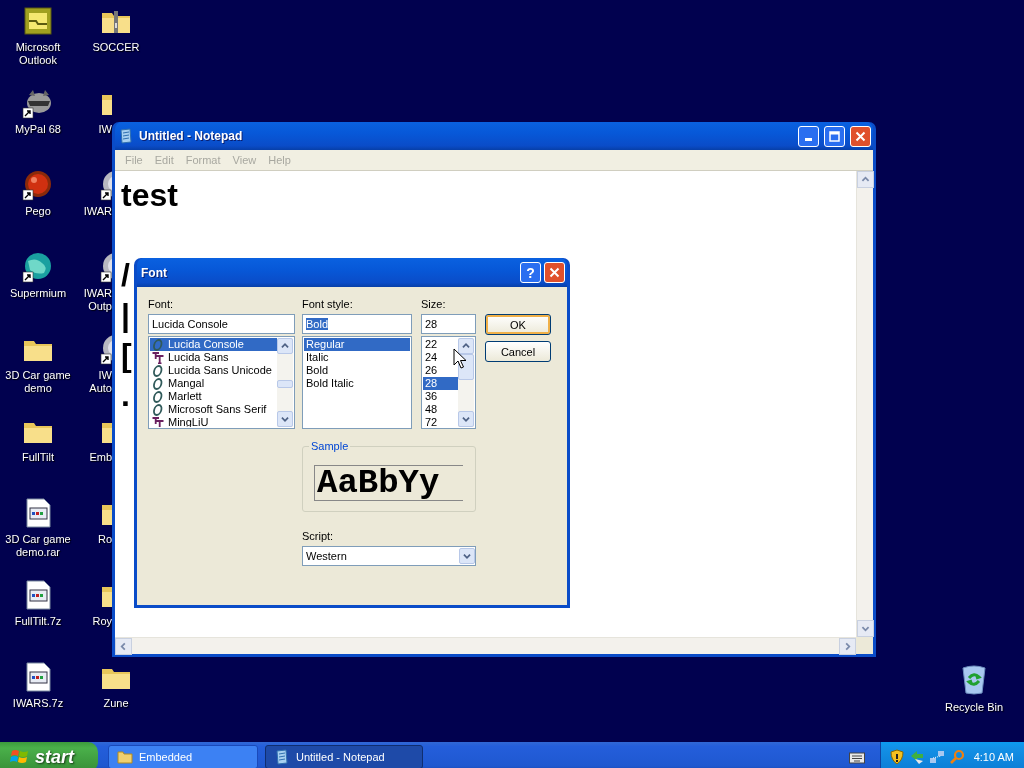  I want to click on font-list-item: Microsoft Sans Serif, so click(213, 409).